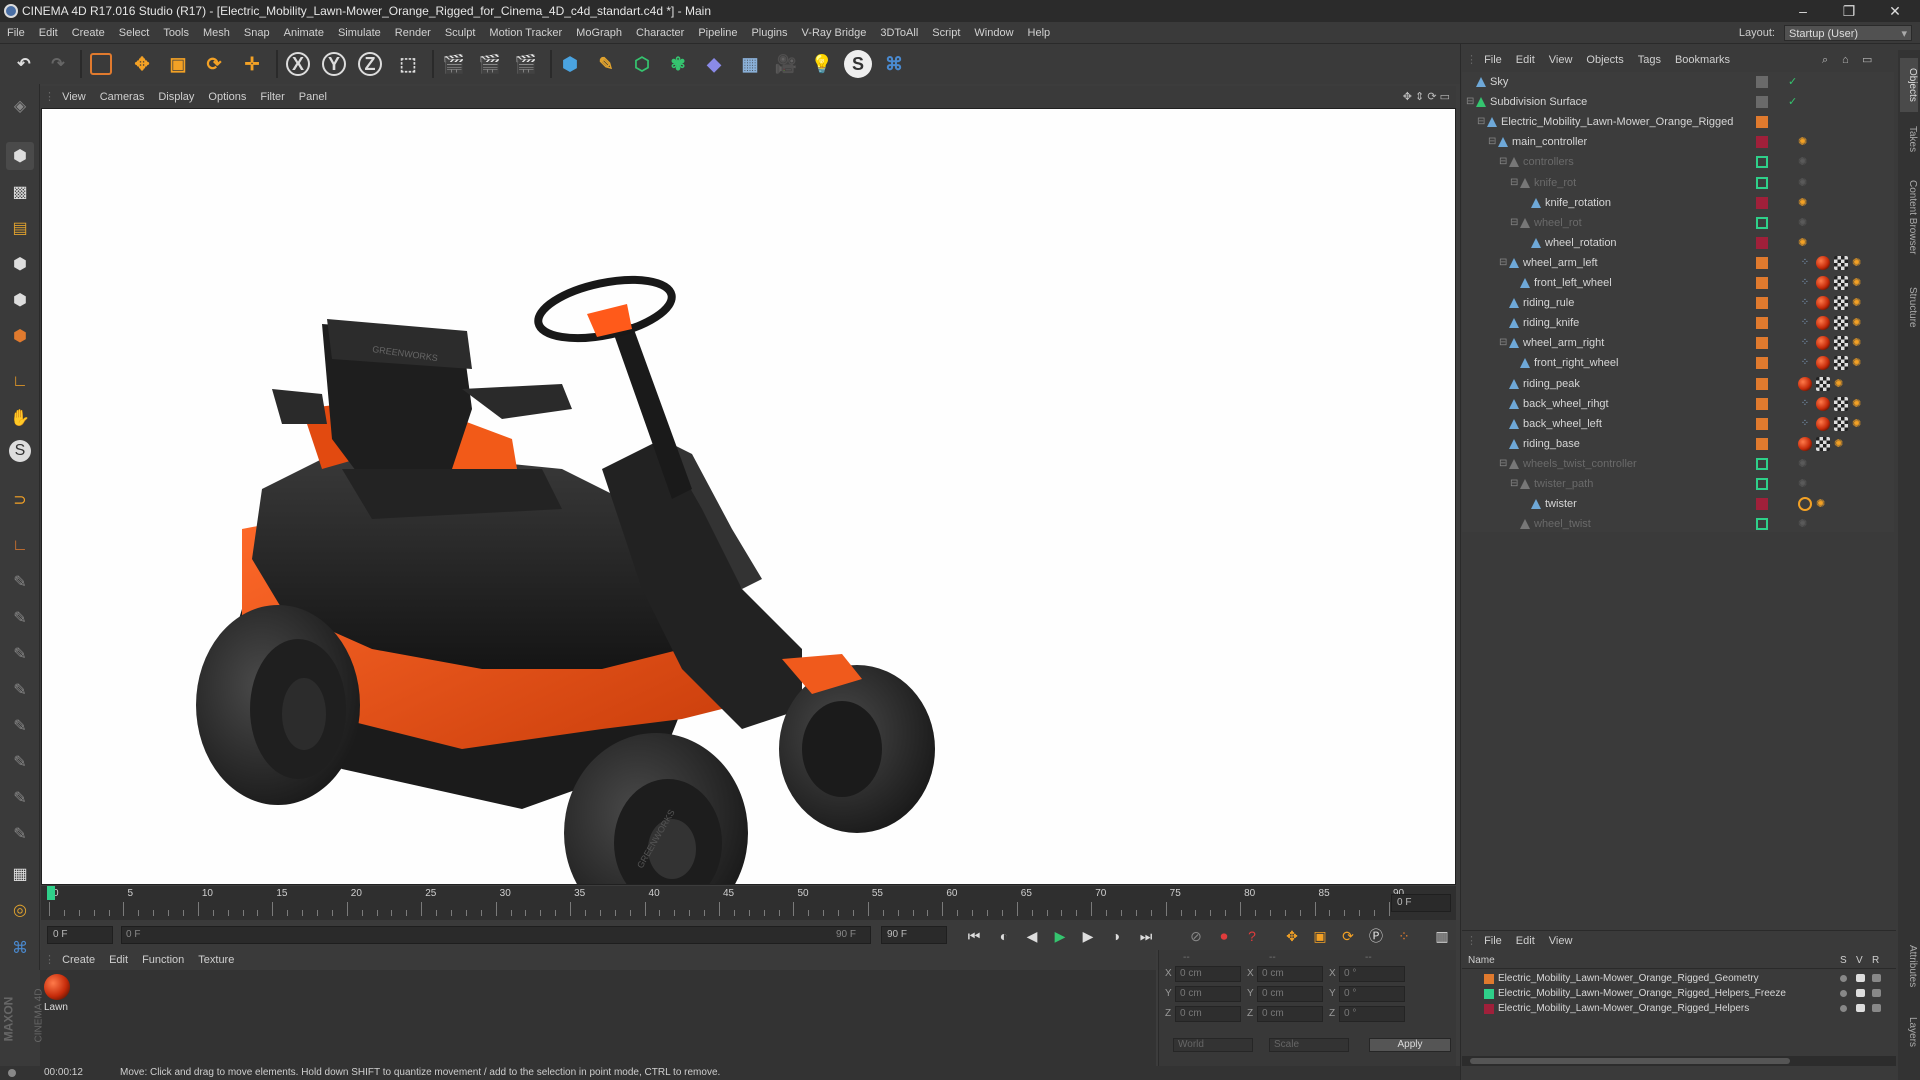 The image size is (1920, 1080). I want to click on coord-size-field: 0 cm, so click(1290, 974).